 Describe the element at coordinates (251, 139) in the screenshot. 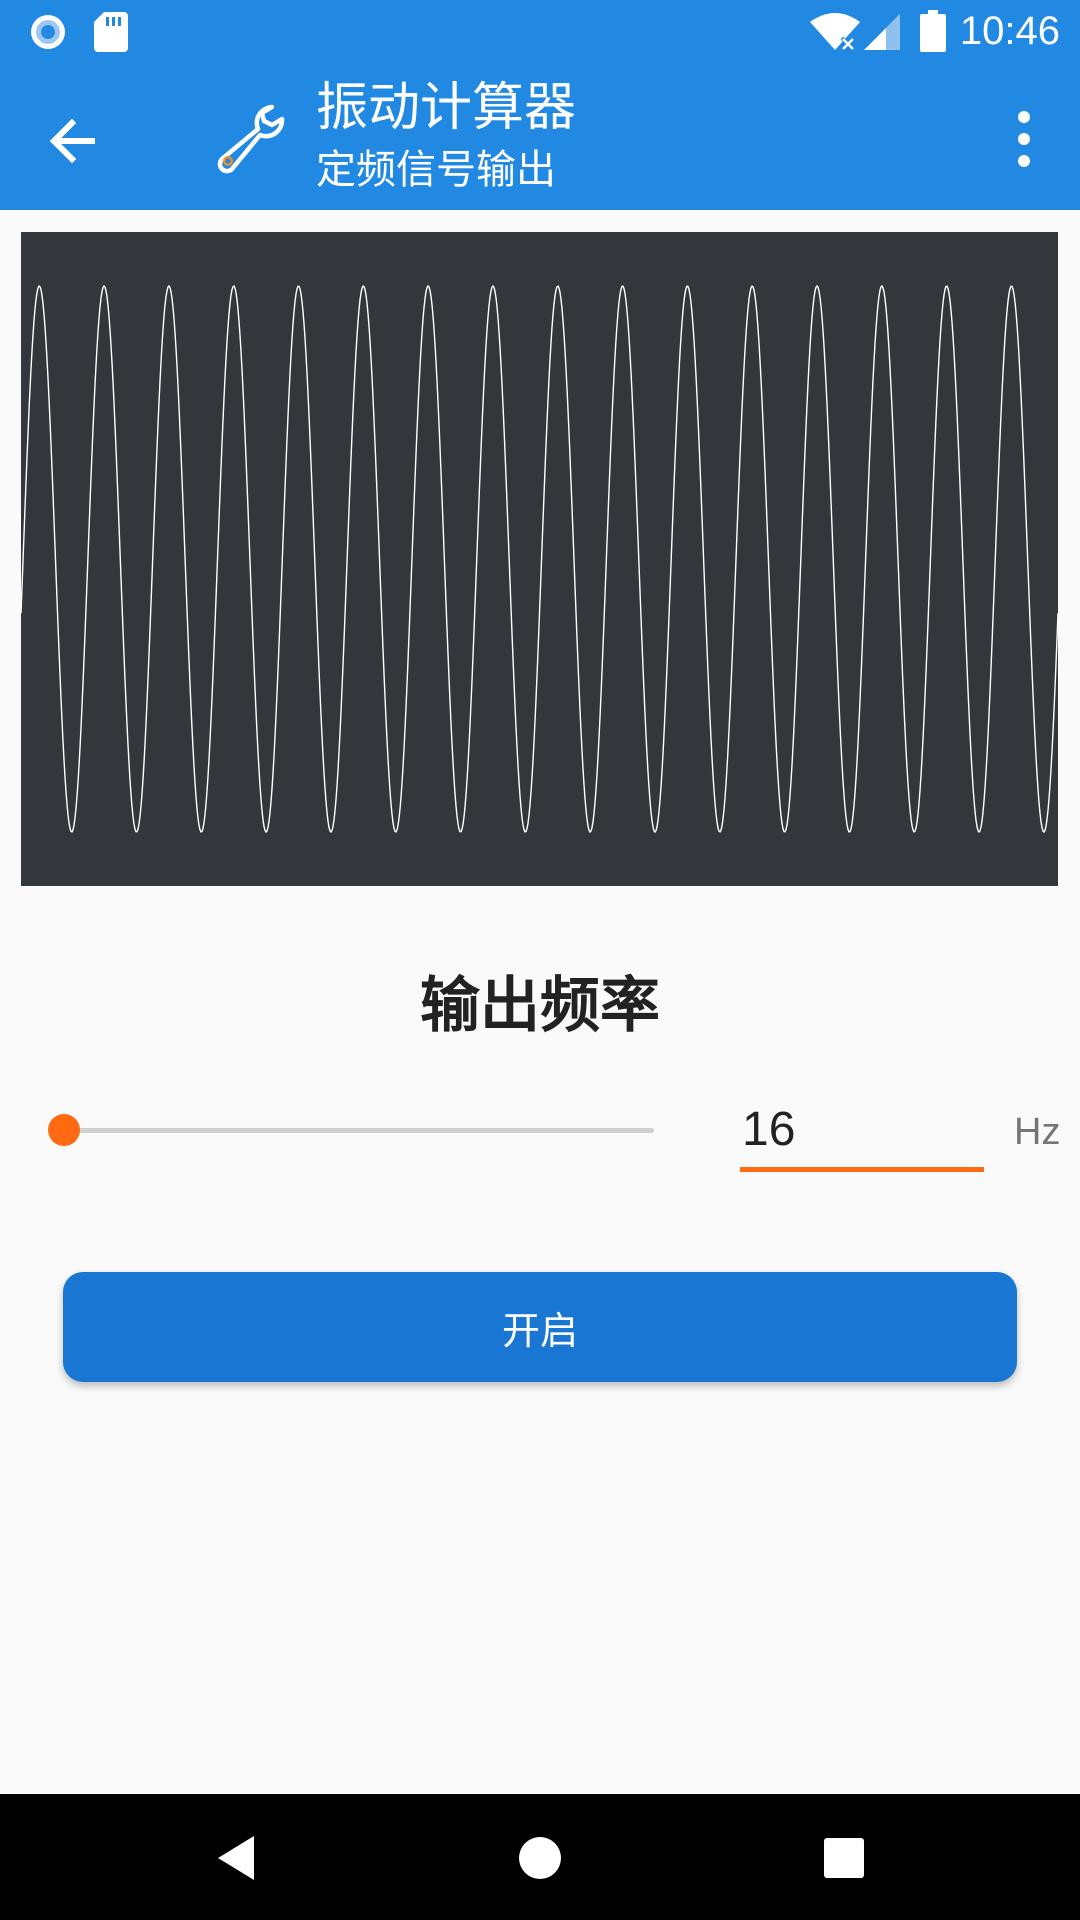

I see `wrench-icon` at that location.